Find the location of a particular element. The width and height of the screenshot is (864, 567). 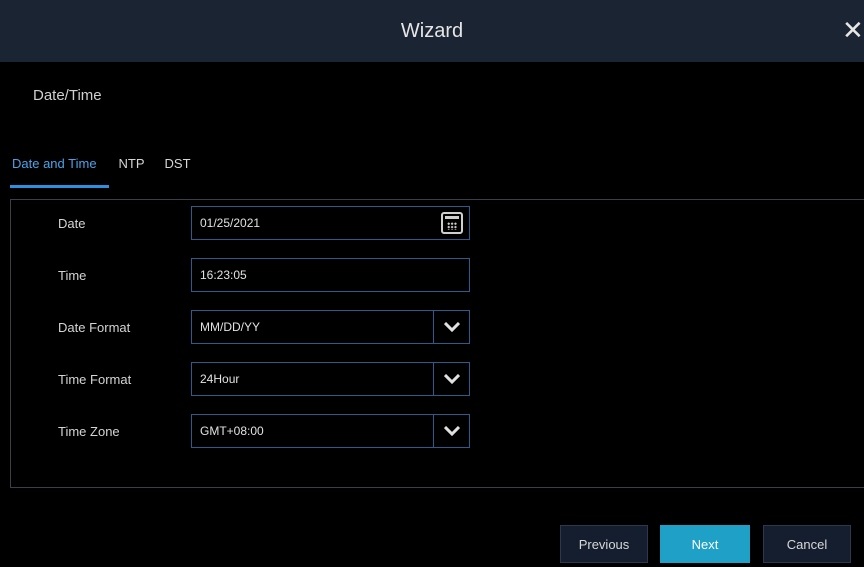

window-title: Wizard is located at coordinates (432, 30).